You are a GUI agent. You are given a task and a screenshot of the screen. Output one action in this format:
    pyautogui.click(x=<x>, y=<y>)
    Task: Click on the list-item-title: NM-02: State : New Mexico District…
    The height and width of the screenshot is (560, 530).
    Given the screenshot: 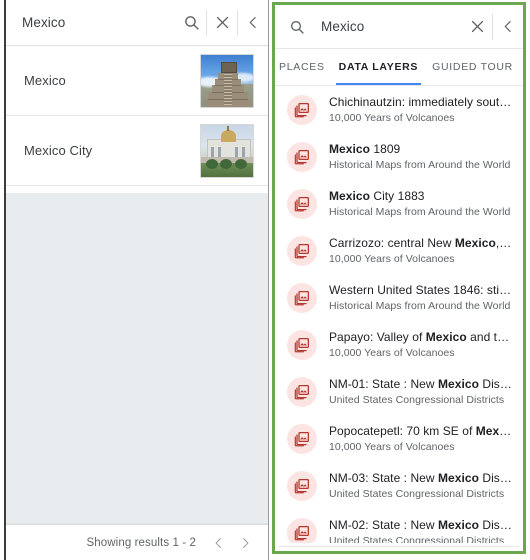 What is the action you would take?
    pyautogui.click(x=421, y=524)
    